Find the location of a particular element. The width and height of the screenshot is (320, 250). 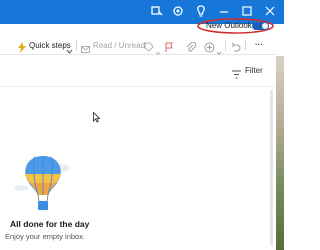

cursor-icon is located at coordinates (97, 119).